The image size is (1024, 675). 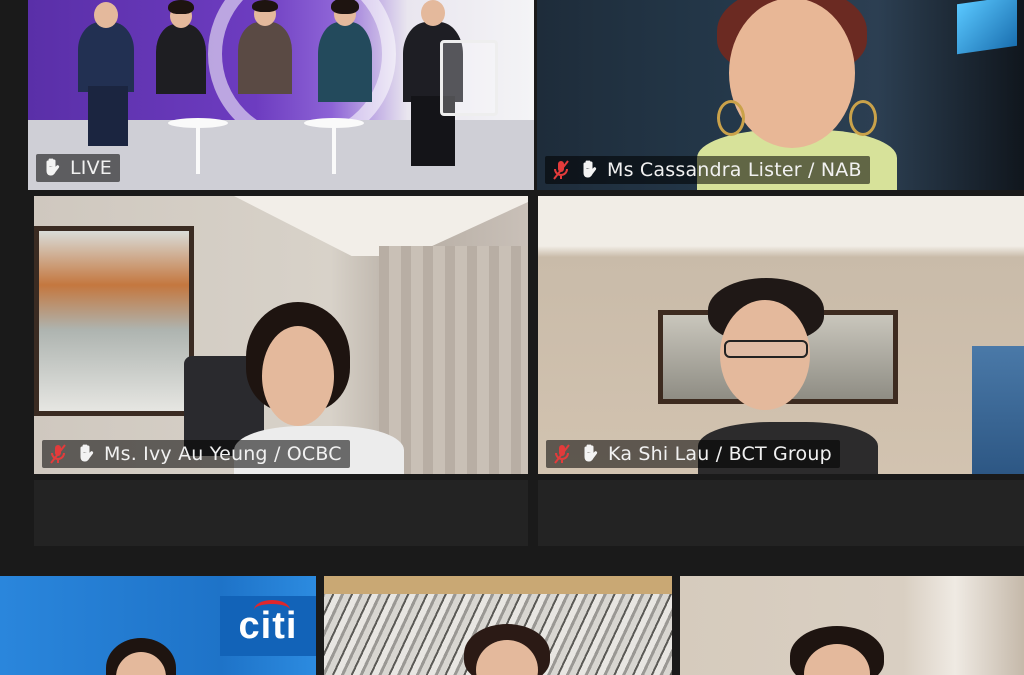 What do you see at coordinates (158, 625) in the screenshot?
I see `video-tile-citi: citi` at bounding box center [158, 625].